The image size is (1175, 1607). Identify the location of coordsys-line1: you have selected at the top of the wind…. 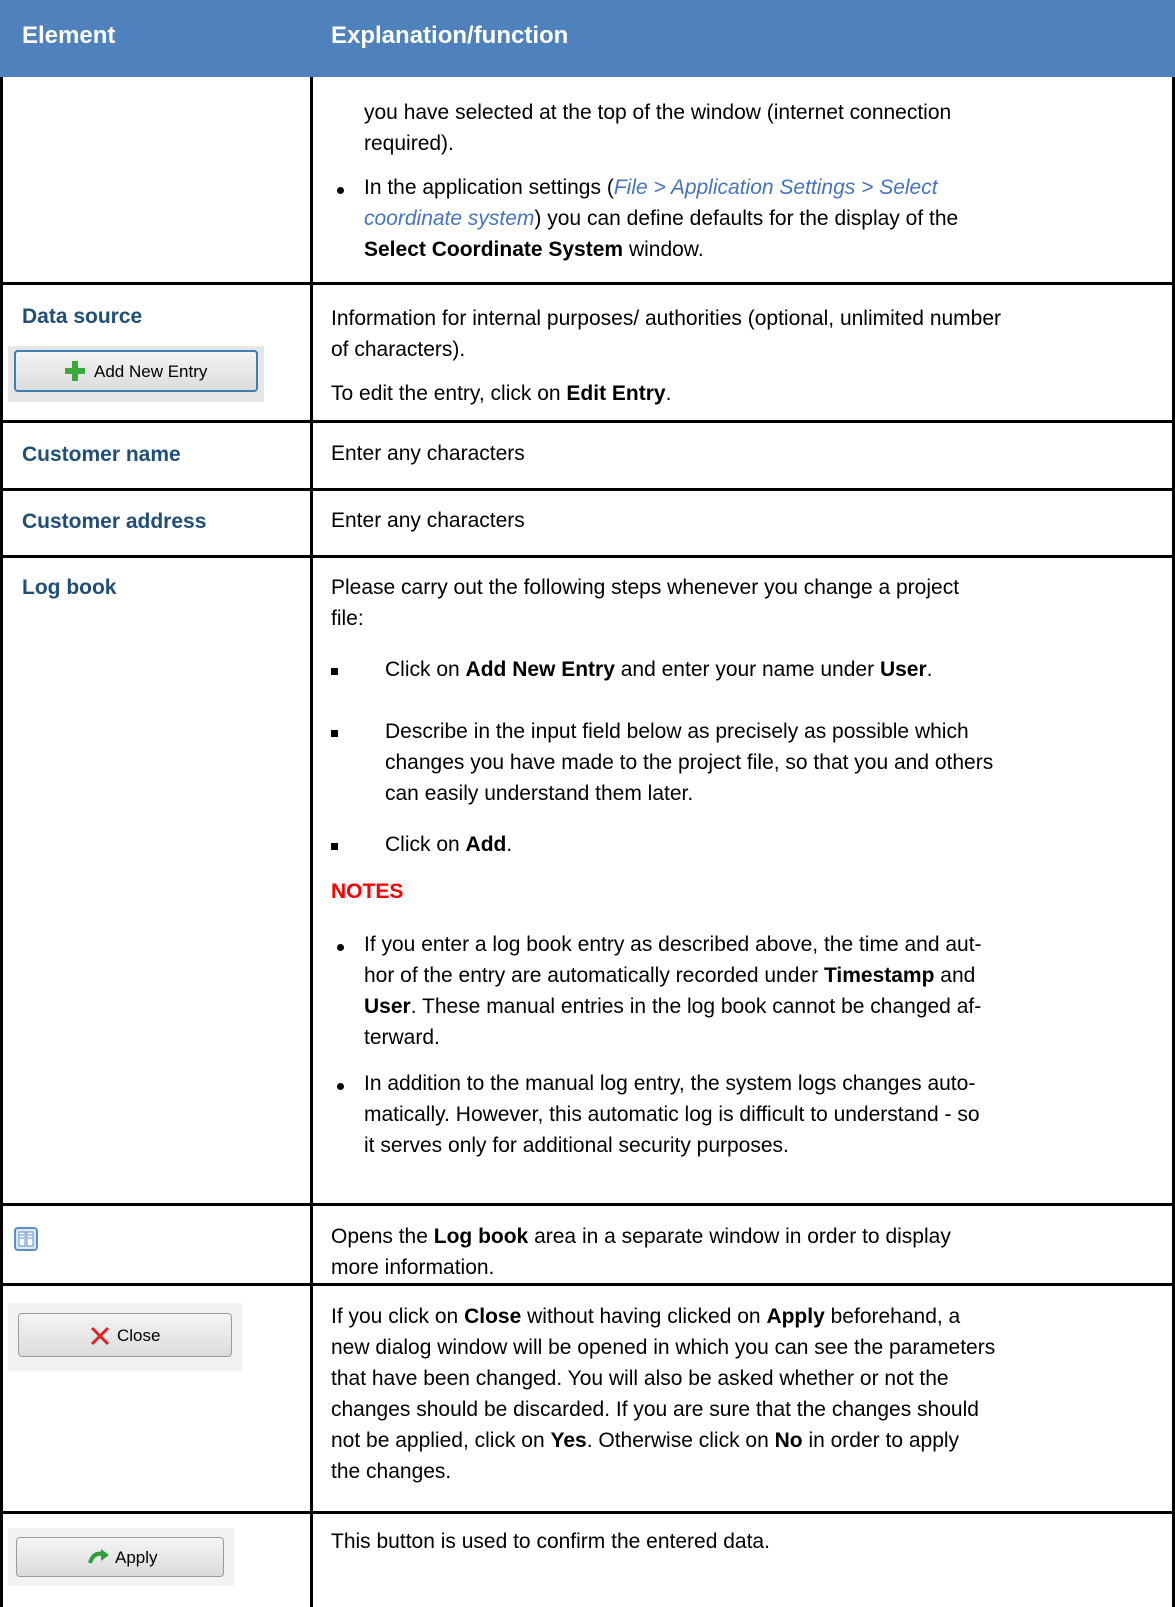
(658, 112).